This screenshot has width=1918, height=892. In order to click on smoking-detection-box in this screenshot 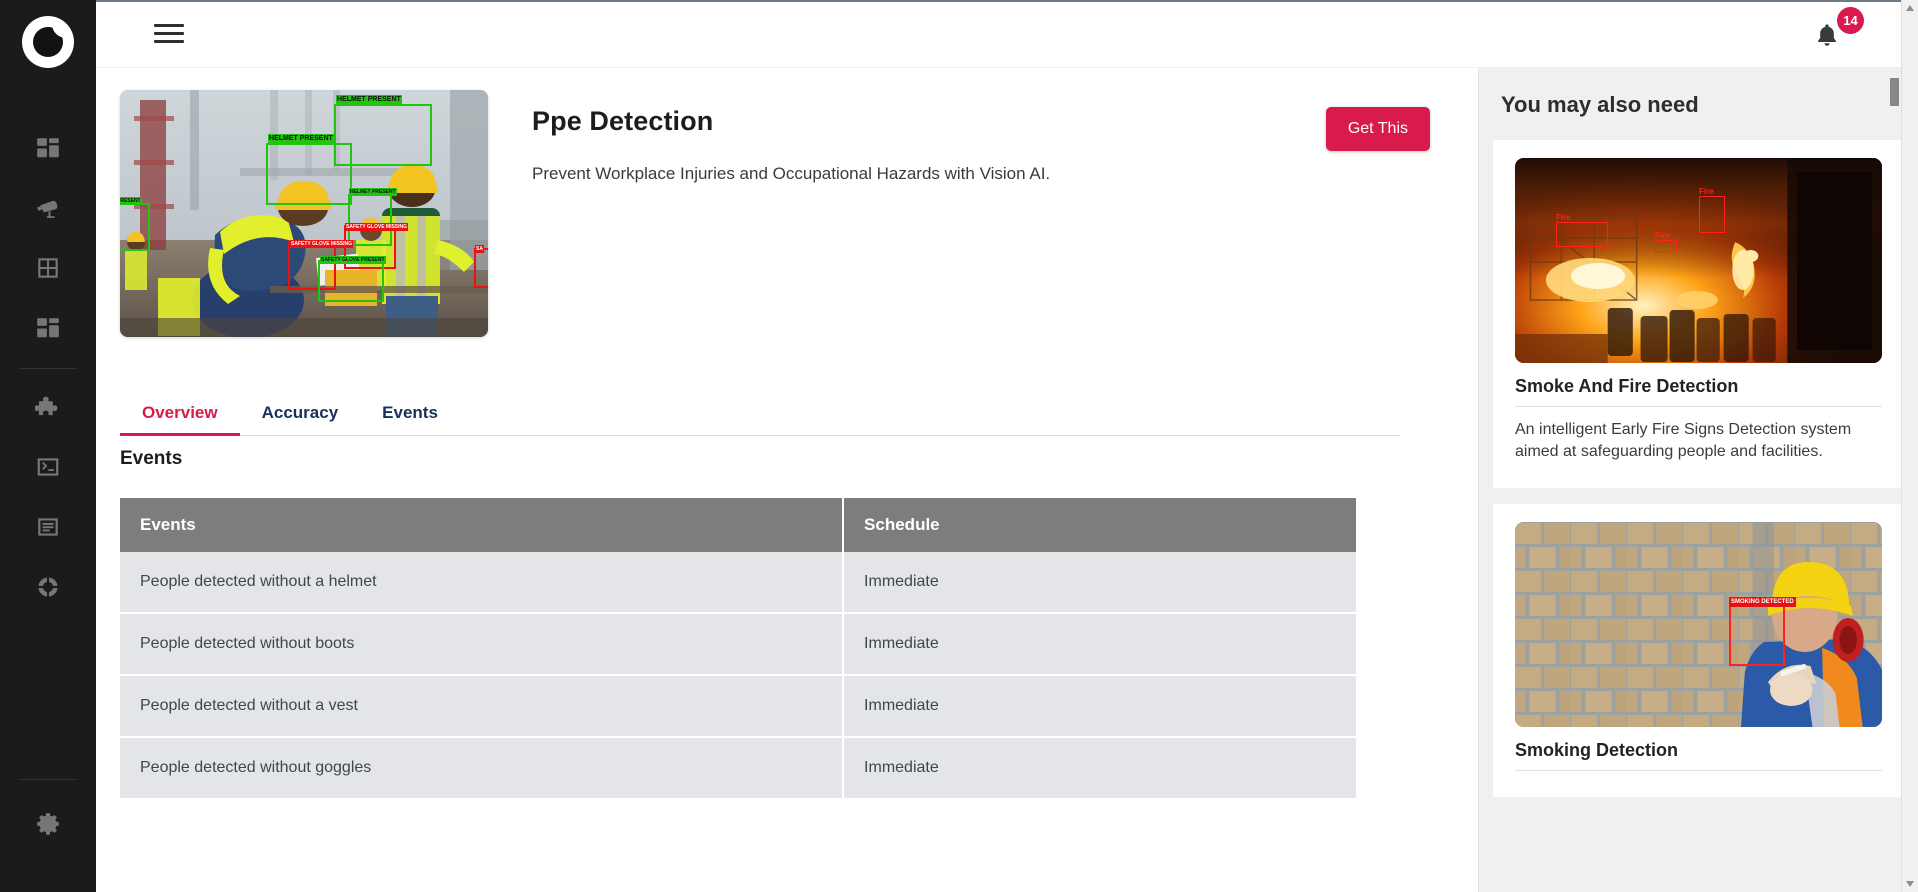, I will do `click(1757, 635)`.